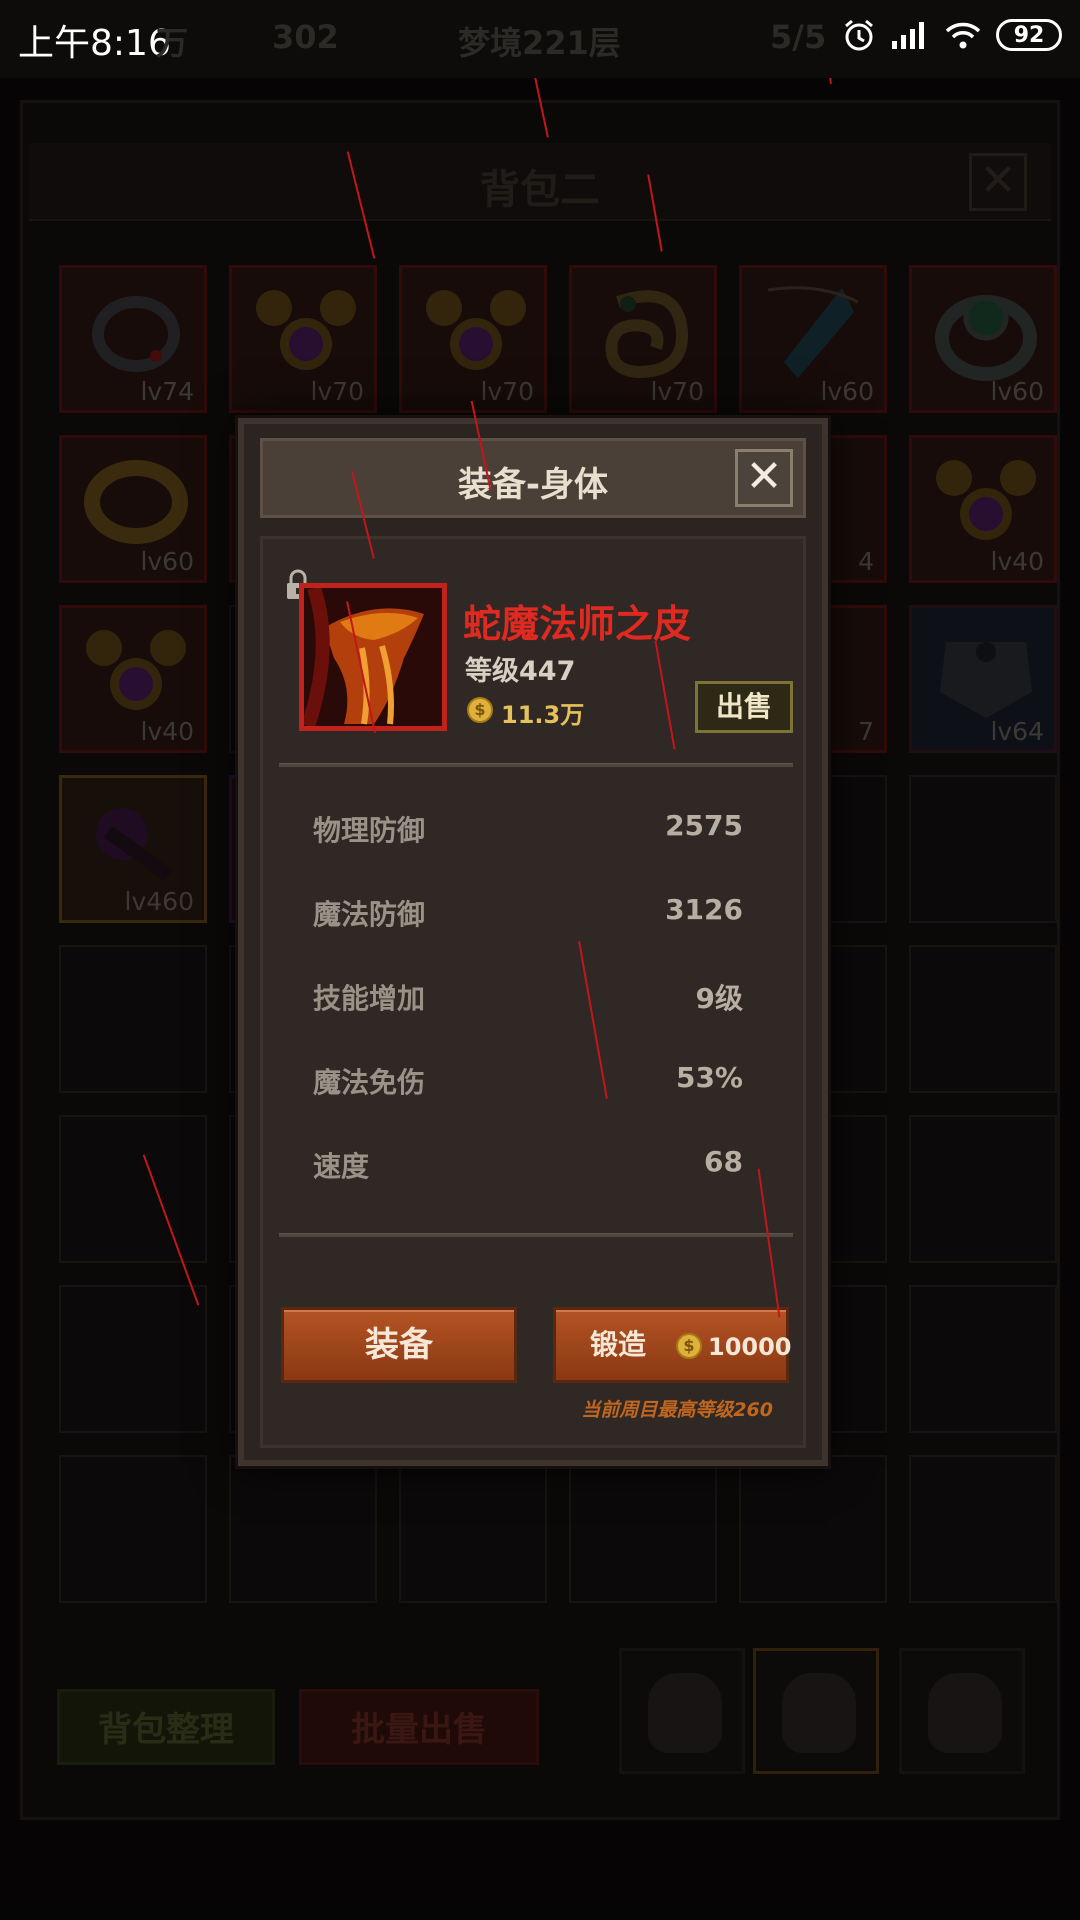  I want to click on stat-row: 物理防御 2575, so click(528, 829).